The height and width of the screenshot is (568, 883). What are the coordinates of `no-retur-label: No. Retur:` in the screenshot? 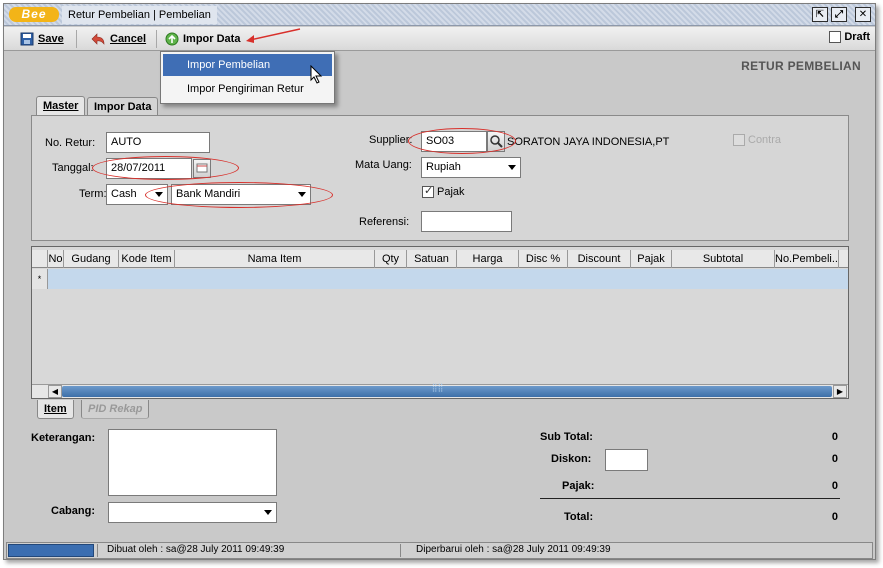 It's located at (70, 143).